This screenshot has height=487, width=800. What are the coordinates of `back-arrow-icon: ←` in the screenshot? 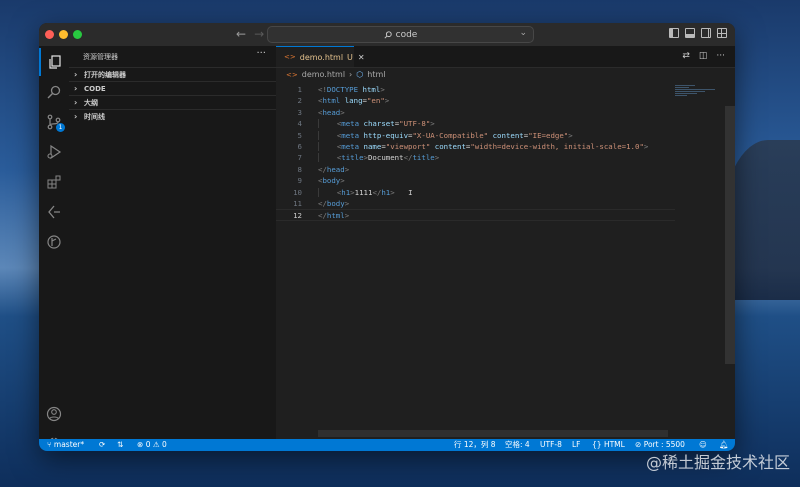 It's located at (241, 34).